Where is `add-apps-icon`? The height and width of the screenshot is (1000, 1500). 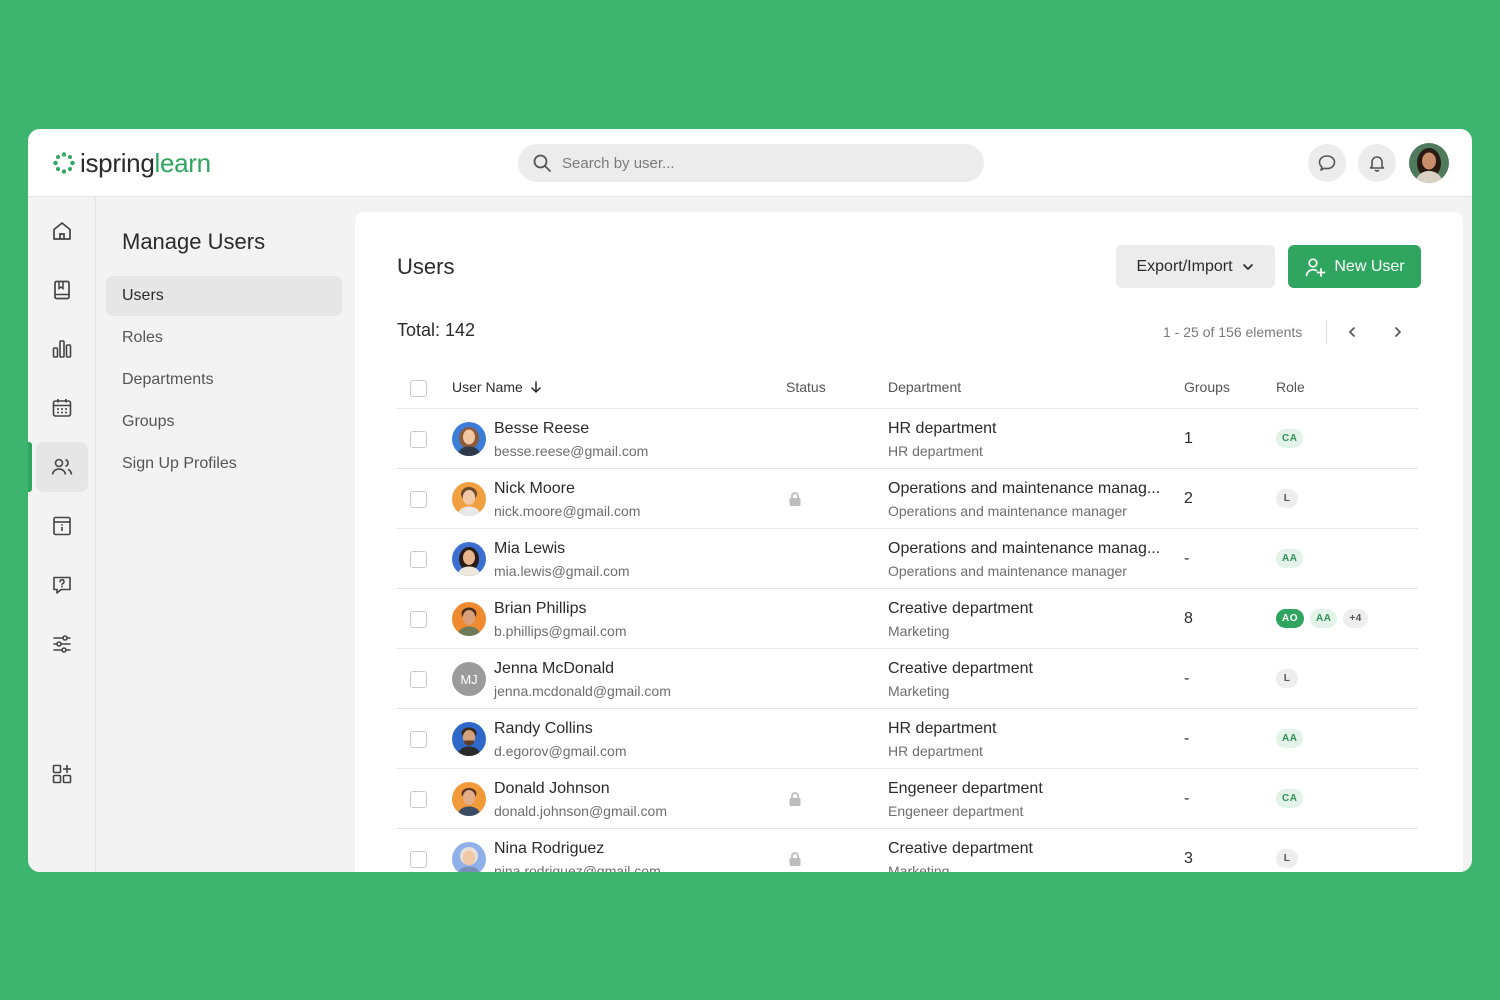 add-apps-icon is located at coordinates (62, 774).